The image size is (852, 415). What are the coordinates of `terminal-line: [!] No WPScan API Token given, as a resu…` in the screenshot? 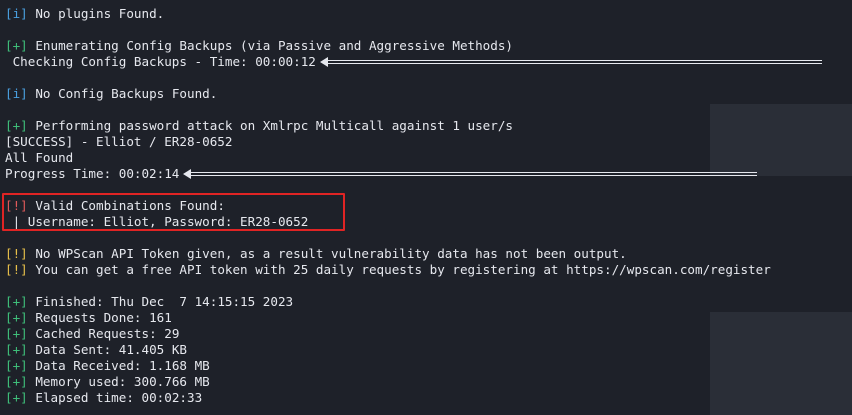 It's located at (316, 254).